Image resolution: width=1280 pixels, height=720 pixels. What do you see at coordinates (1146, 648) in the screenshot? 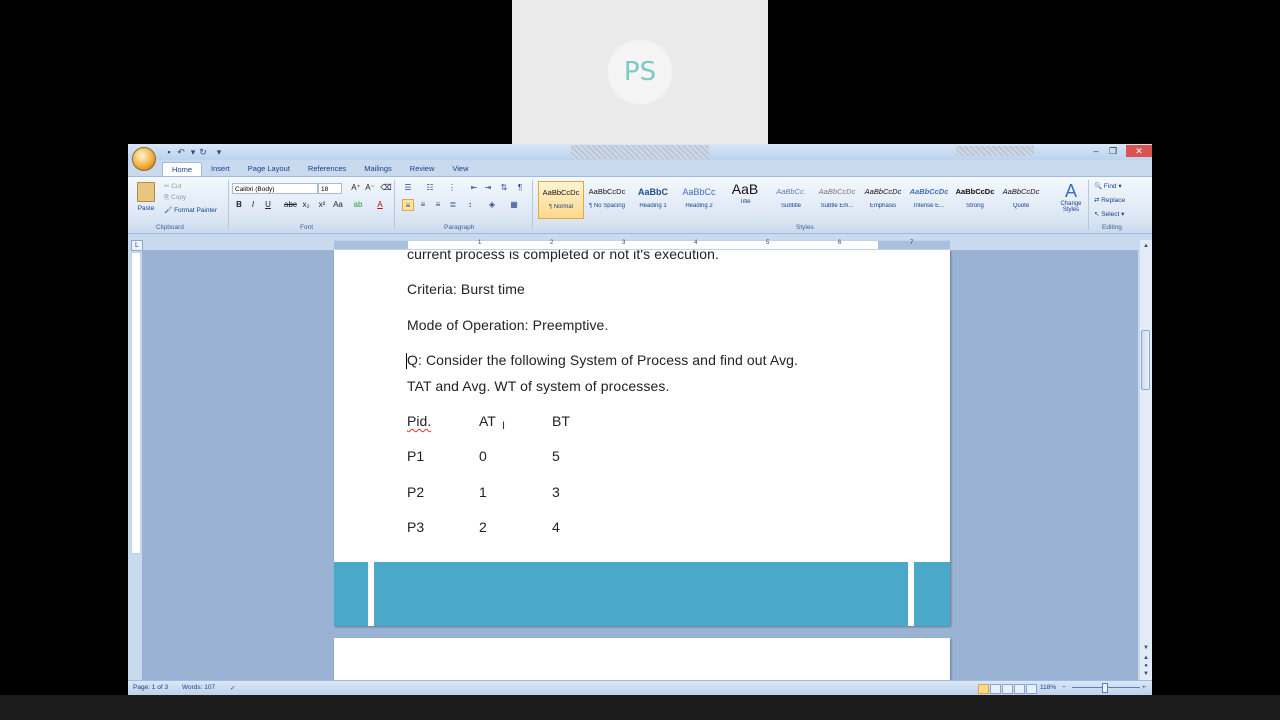
I see `scroll-down-icon: ▼` at bounding box center [1146, 648].